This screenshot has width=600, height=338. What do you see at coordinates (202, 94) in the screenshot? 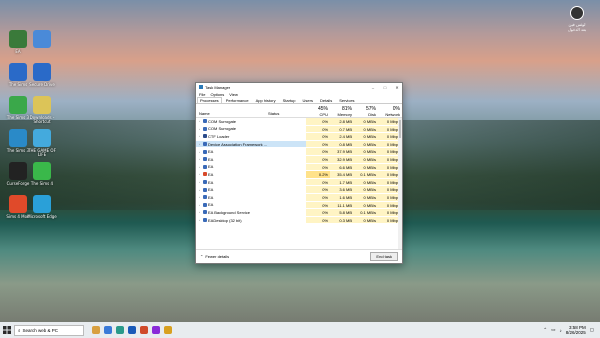
I see `menu-file: File` at bounding box center [202, 94].